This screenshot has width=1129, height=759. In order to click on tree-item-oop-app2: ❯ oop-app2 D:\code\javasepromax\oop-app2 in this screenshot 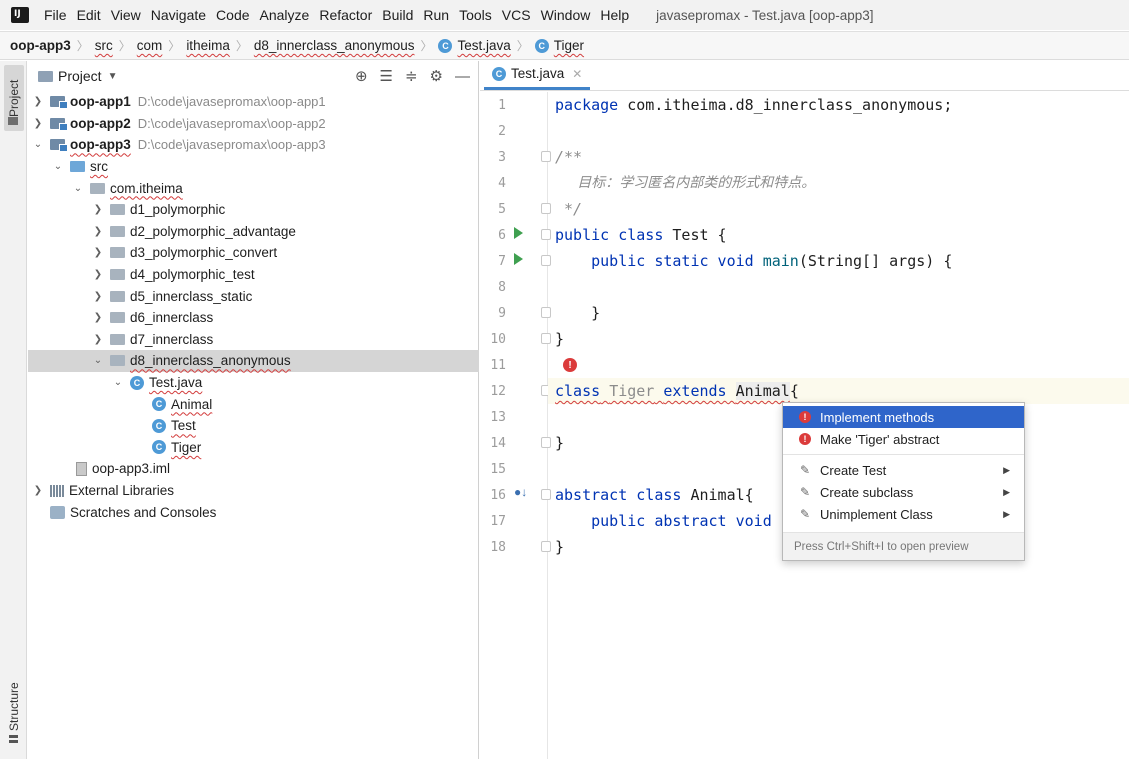, I will do `click(253, 124)`.